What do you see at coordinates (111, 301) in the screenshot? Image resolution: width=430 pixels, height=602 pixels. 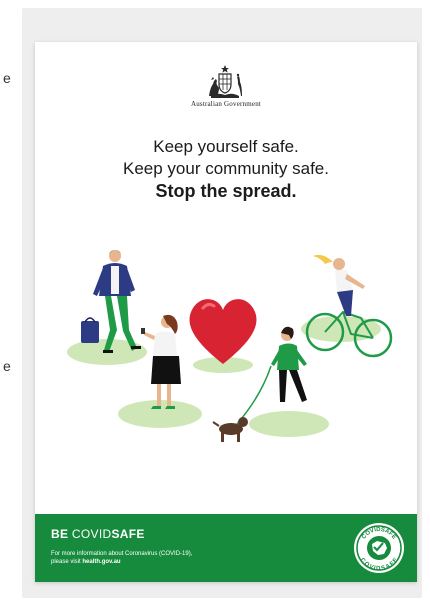 I see `man-with-bag-figure` at bounding box center [111, 301].